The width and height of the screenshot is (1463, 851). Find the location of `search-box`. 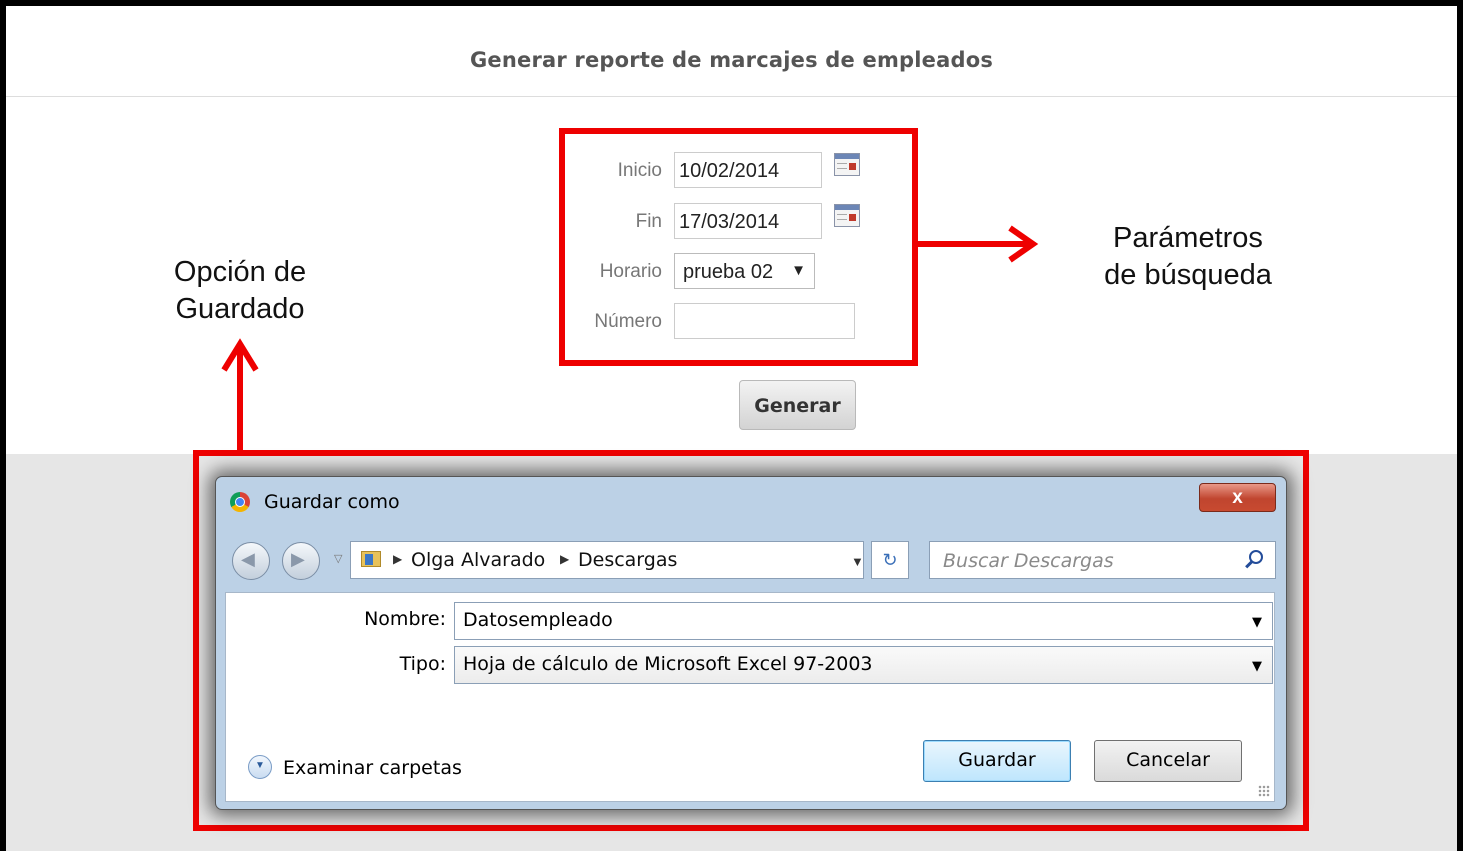

search-box is located at coordinates (1102, 560).